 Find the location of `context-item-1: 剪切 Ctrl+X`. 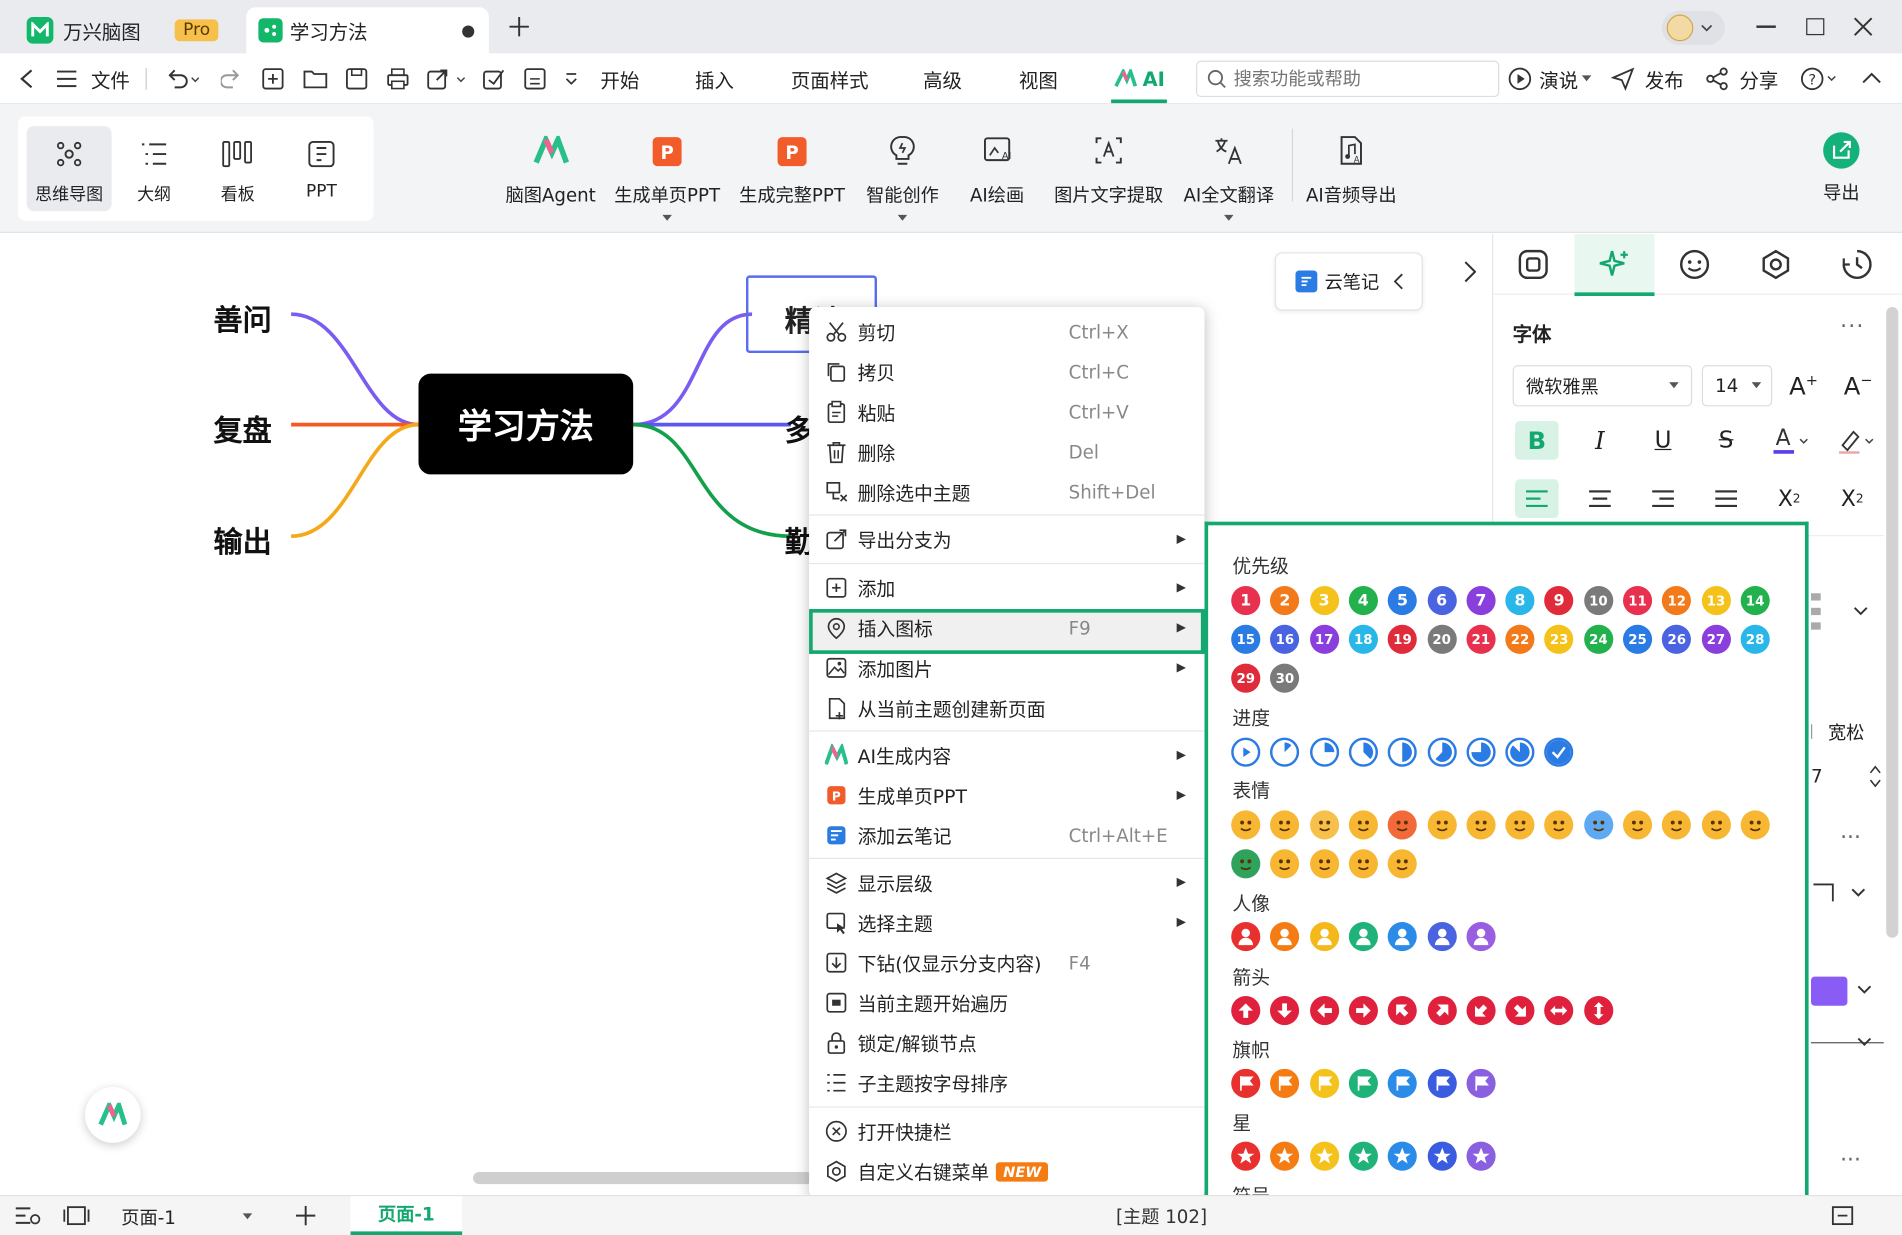

context-item-1: 剪切 Ctrl+X is located at coordinates (1006, 332).